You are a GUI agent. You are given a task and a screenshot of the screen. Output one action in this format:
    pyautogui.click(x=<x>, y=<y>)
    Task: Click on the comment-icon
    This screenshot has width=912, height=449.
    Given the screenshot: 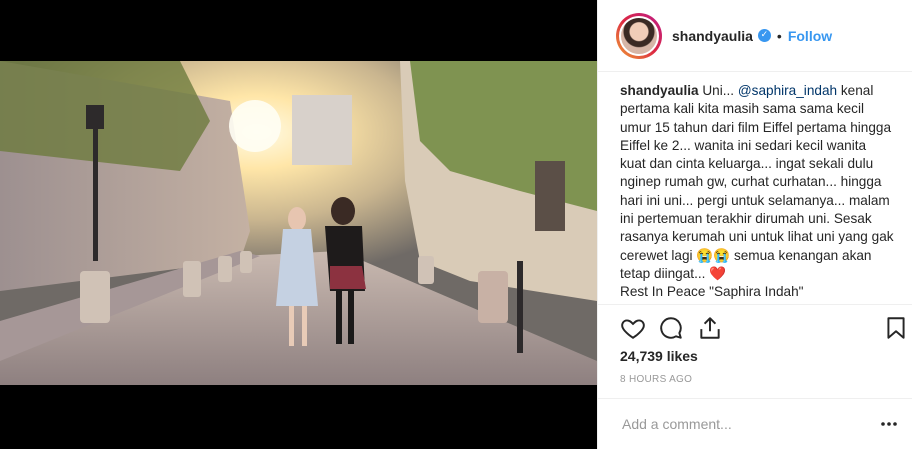 What is the action you would take?
    pyautogui.click(x=671, y=328)
    